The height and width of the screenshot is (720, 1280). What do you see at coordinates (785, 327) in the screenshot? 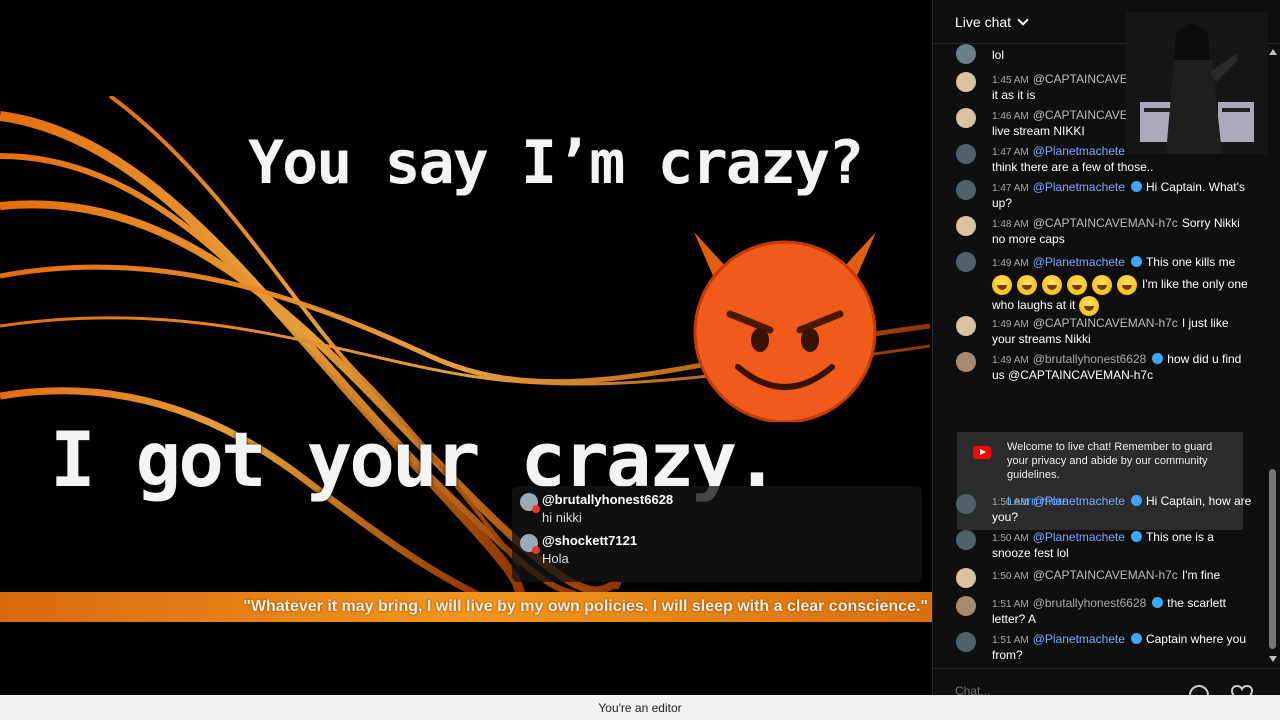
I see `smiling-devil-icon` at bounding box center [785, 327].